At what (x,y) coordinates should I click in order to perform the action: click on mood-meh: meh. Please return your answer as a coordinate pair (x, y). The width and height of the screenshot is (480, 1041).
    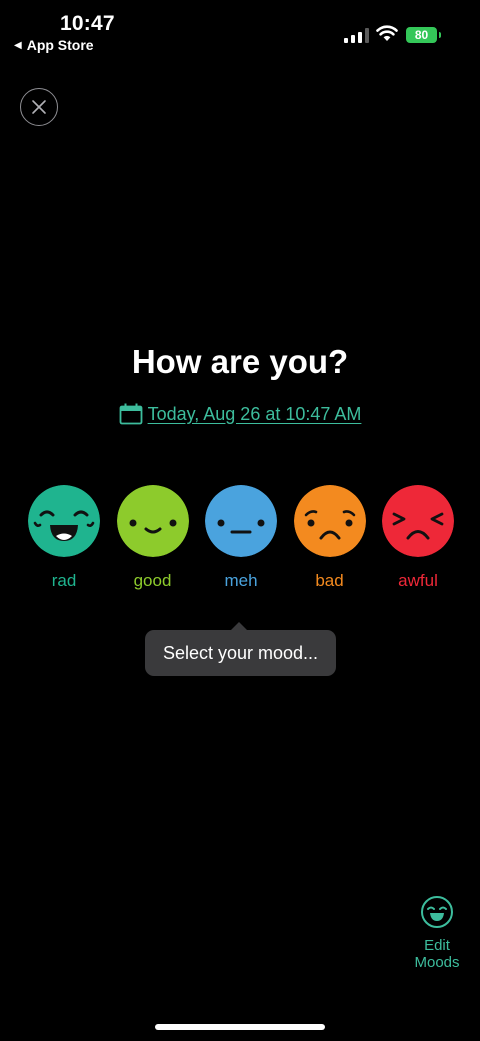
    Looking at the image, I should click on (241, 538).